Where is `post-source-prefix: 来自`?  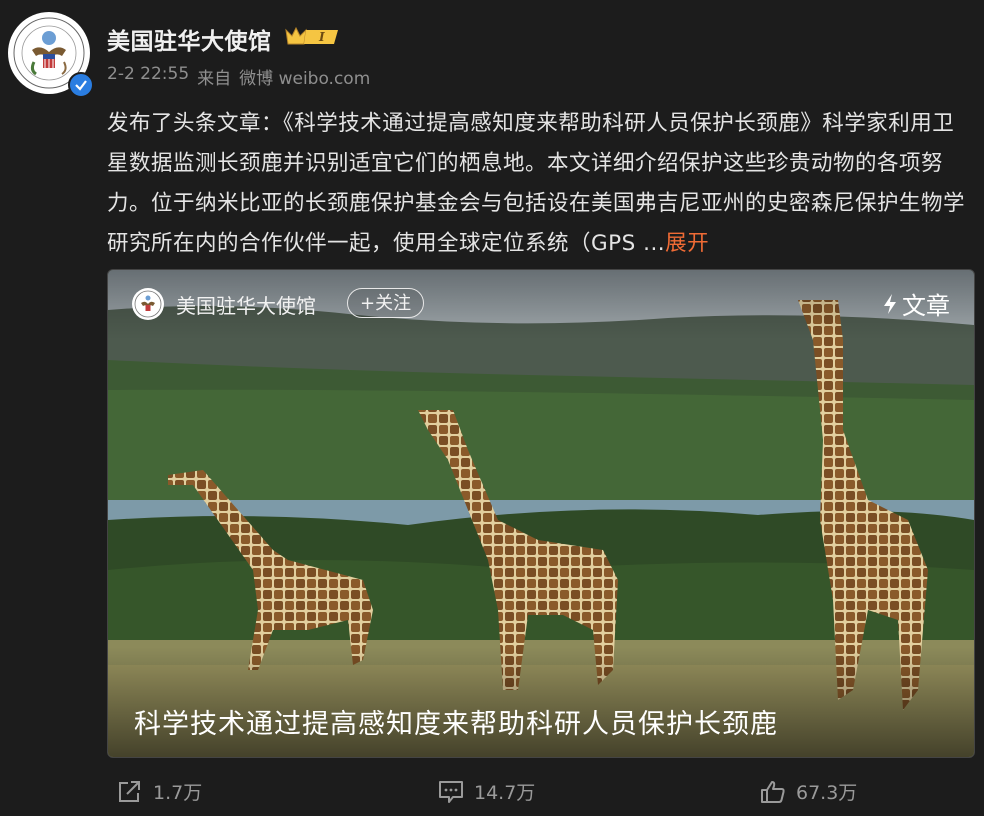
post-source-prefix: 来自 is located at coordinates (214, 79).